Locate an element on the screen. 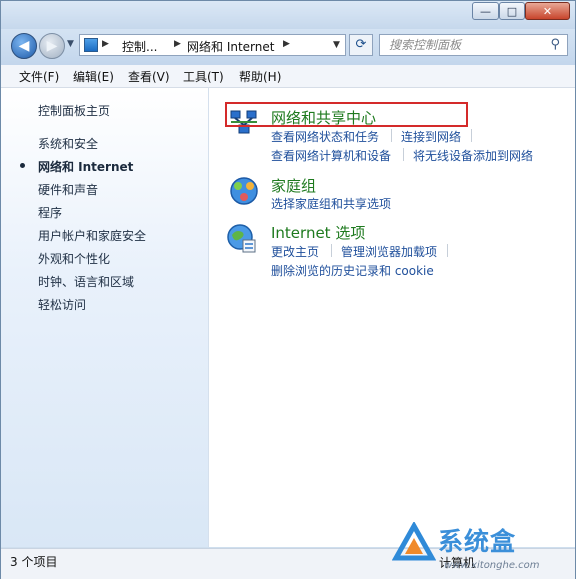 This screenshot has width=576, height=579. watermark-text: 系统盒 is located at coordinates (477, 541).